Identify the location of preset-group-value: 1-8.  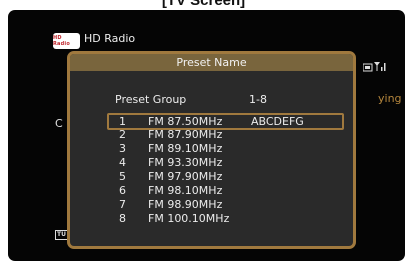
(258, 99).